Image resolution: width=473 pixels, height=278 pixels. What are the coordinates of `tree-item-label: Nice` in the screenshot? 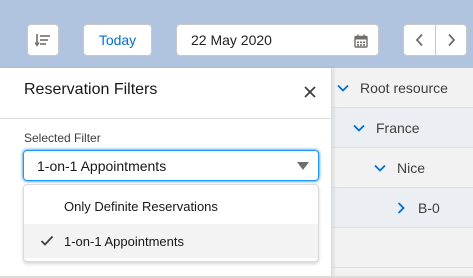 It's located at (411, 167).